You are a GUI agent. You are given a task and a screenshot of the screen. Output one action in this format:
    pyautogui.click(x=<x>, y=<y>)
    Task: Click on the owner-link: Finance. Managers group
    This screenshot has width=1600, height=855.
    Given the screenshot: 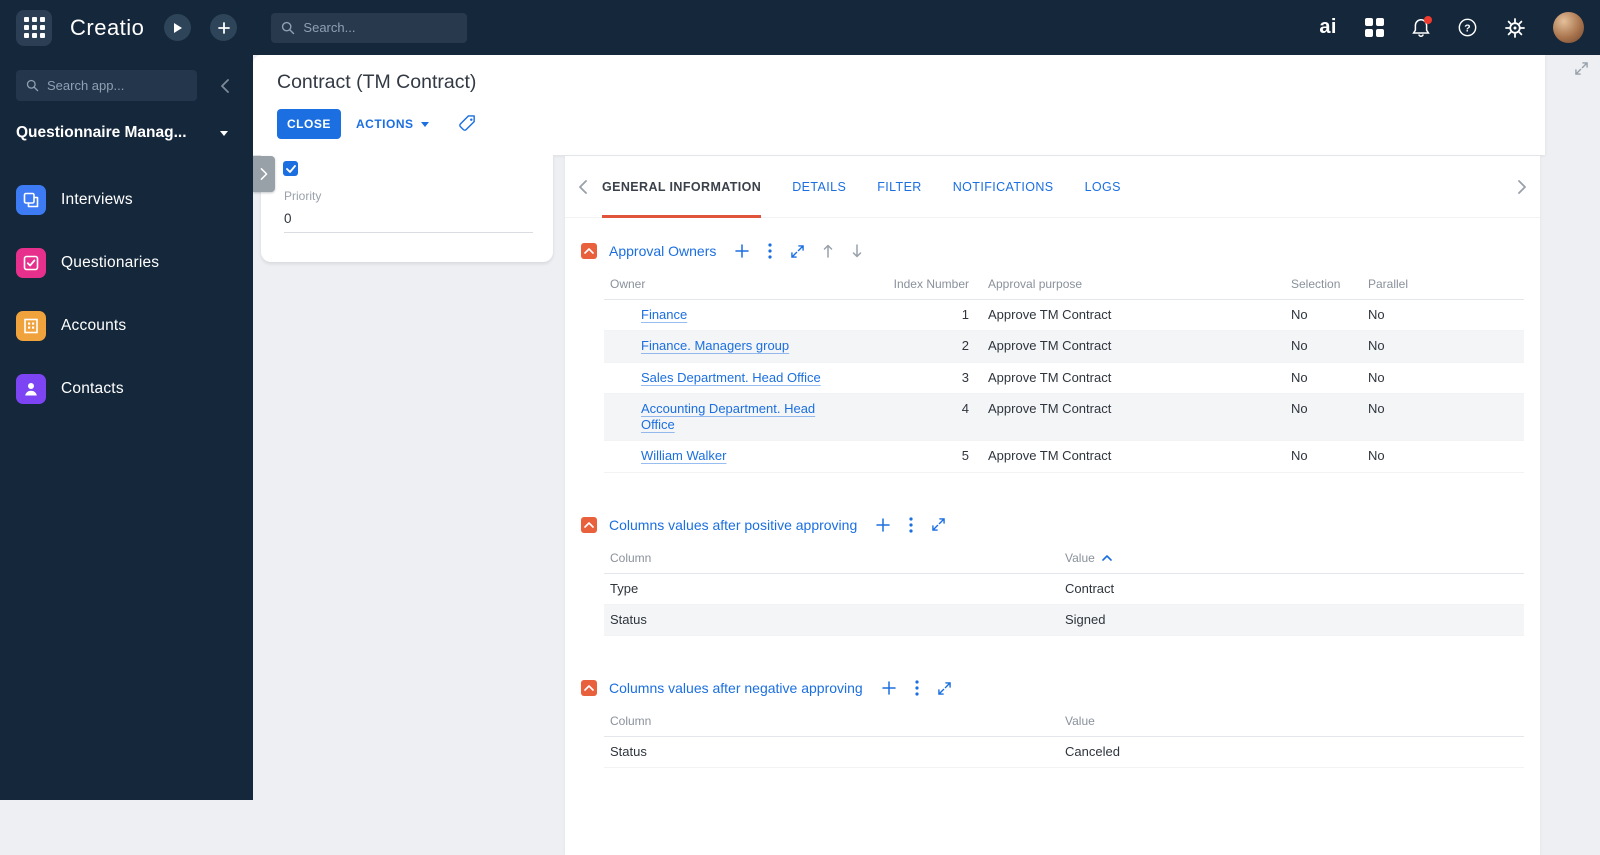 What is the action you would take?
    pyautogui.click(x=715, y=345)
    